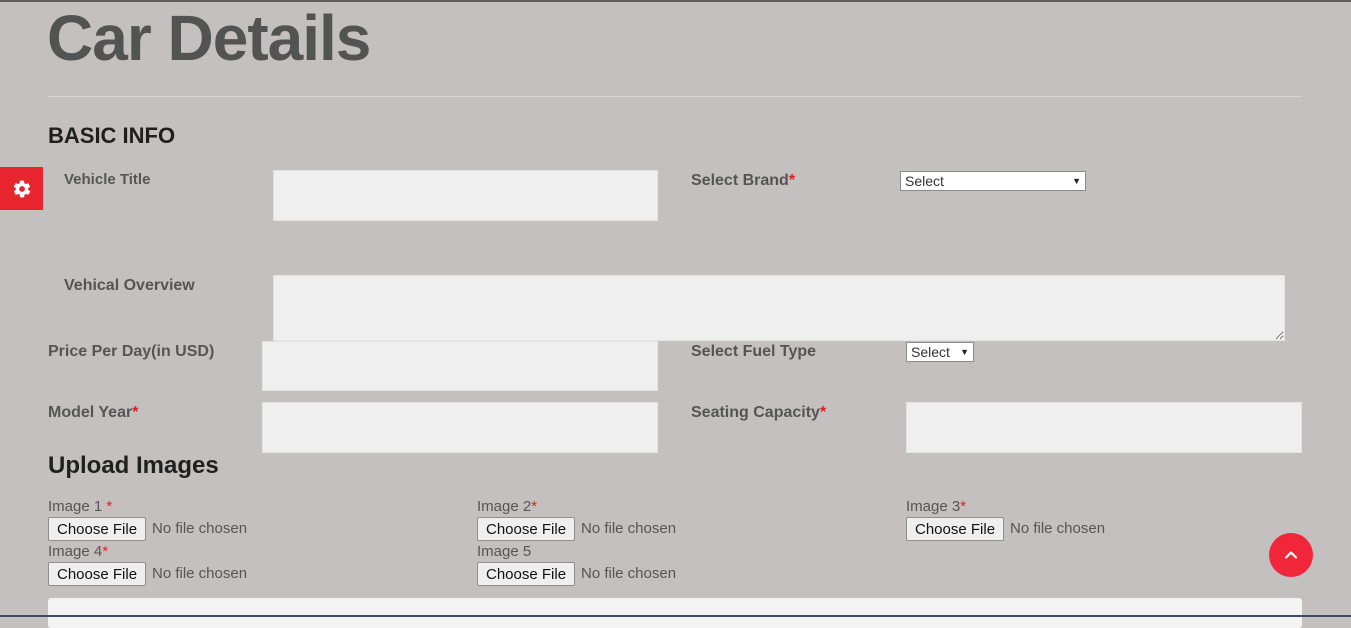  I want to click on select-fuel-type-label: Select Fuel Type, so click(753, 352).